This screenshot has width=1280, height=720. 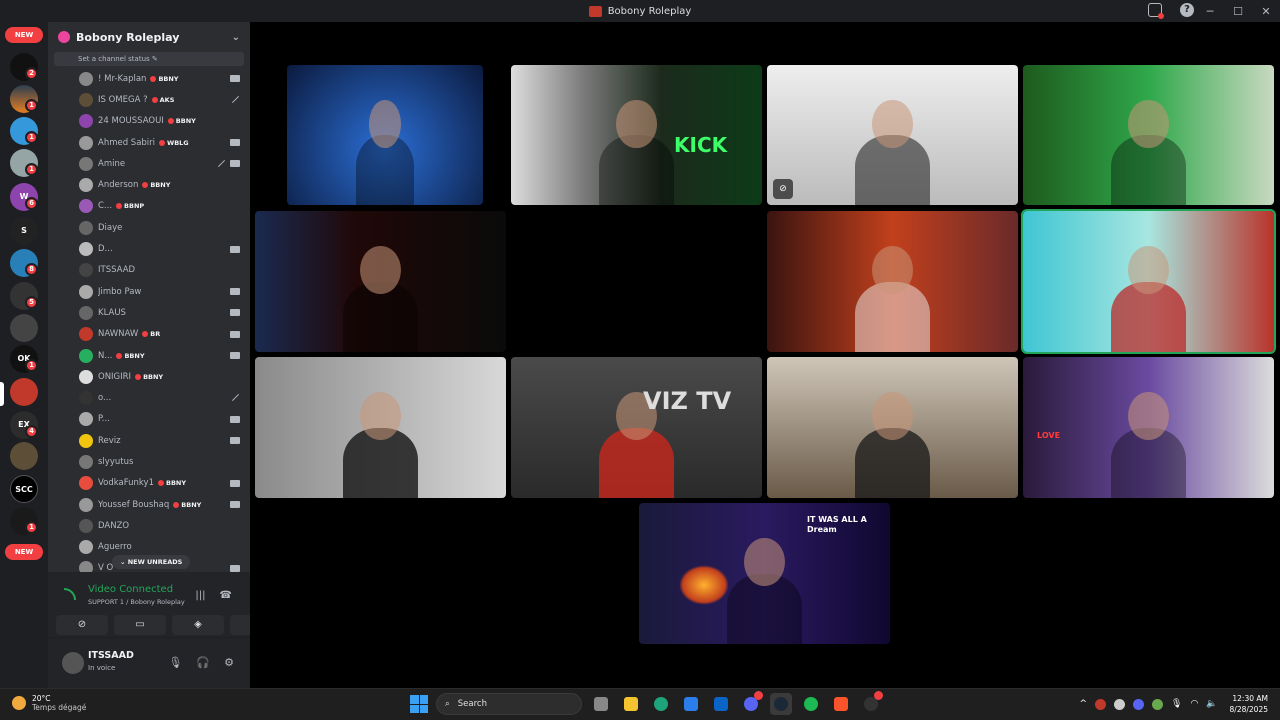 I want to click on time: 12:30 AM, so click(x=1250, y=698).